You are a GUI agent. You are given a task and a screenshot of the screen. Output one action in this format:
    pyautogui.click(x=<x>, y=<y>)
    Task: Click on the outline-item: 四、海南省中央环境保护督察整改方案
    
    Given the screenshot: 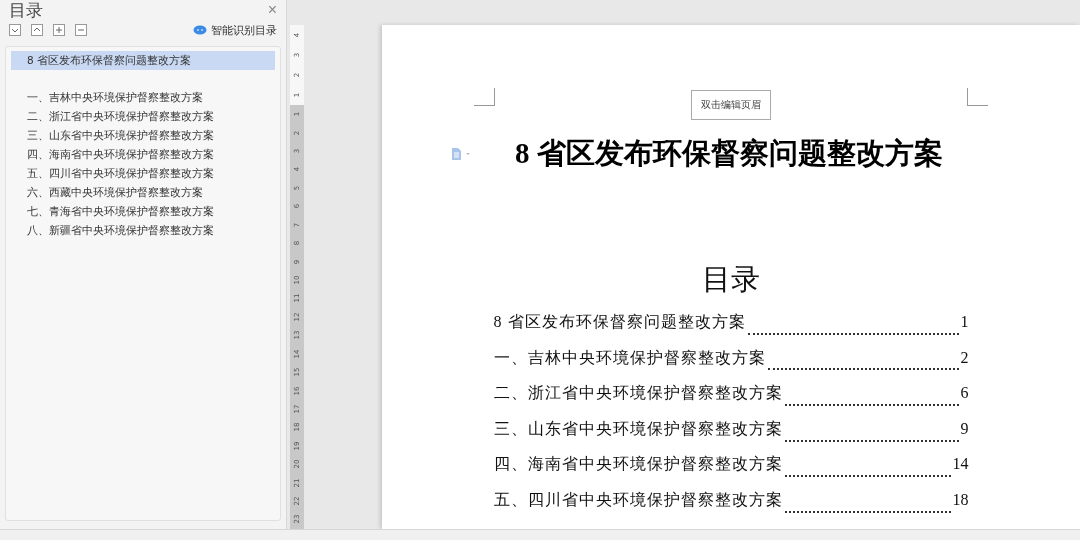 What is the action you would take?
    pyautogui.click(x=143, y=154)
    